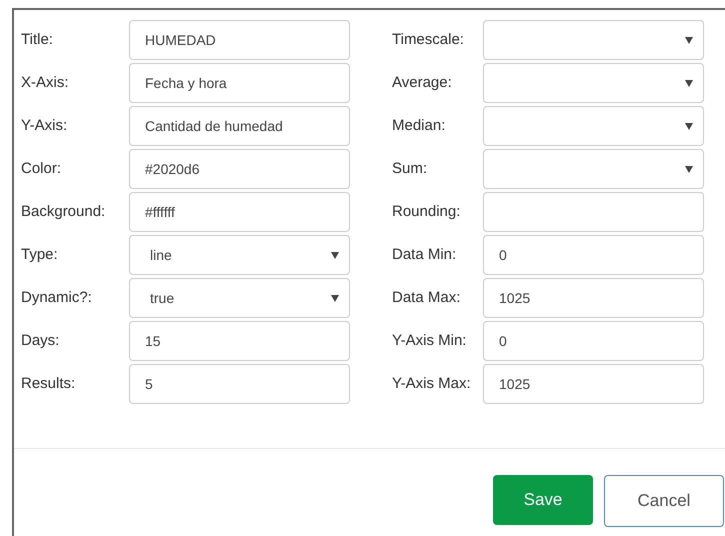 Image resolution: width=725 pixels, height=536 pixels. What do you see at coordinates (664, 501) in the screenshot?
I see `cancel-button: Cancel` at bounding box center [664, 501].